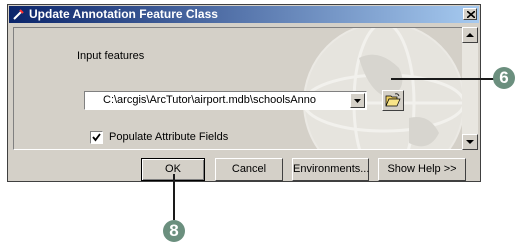  I want to click on scroll-up-button, so click(470, 35).